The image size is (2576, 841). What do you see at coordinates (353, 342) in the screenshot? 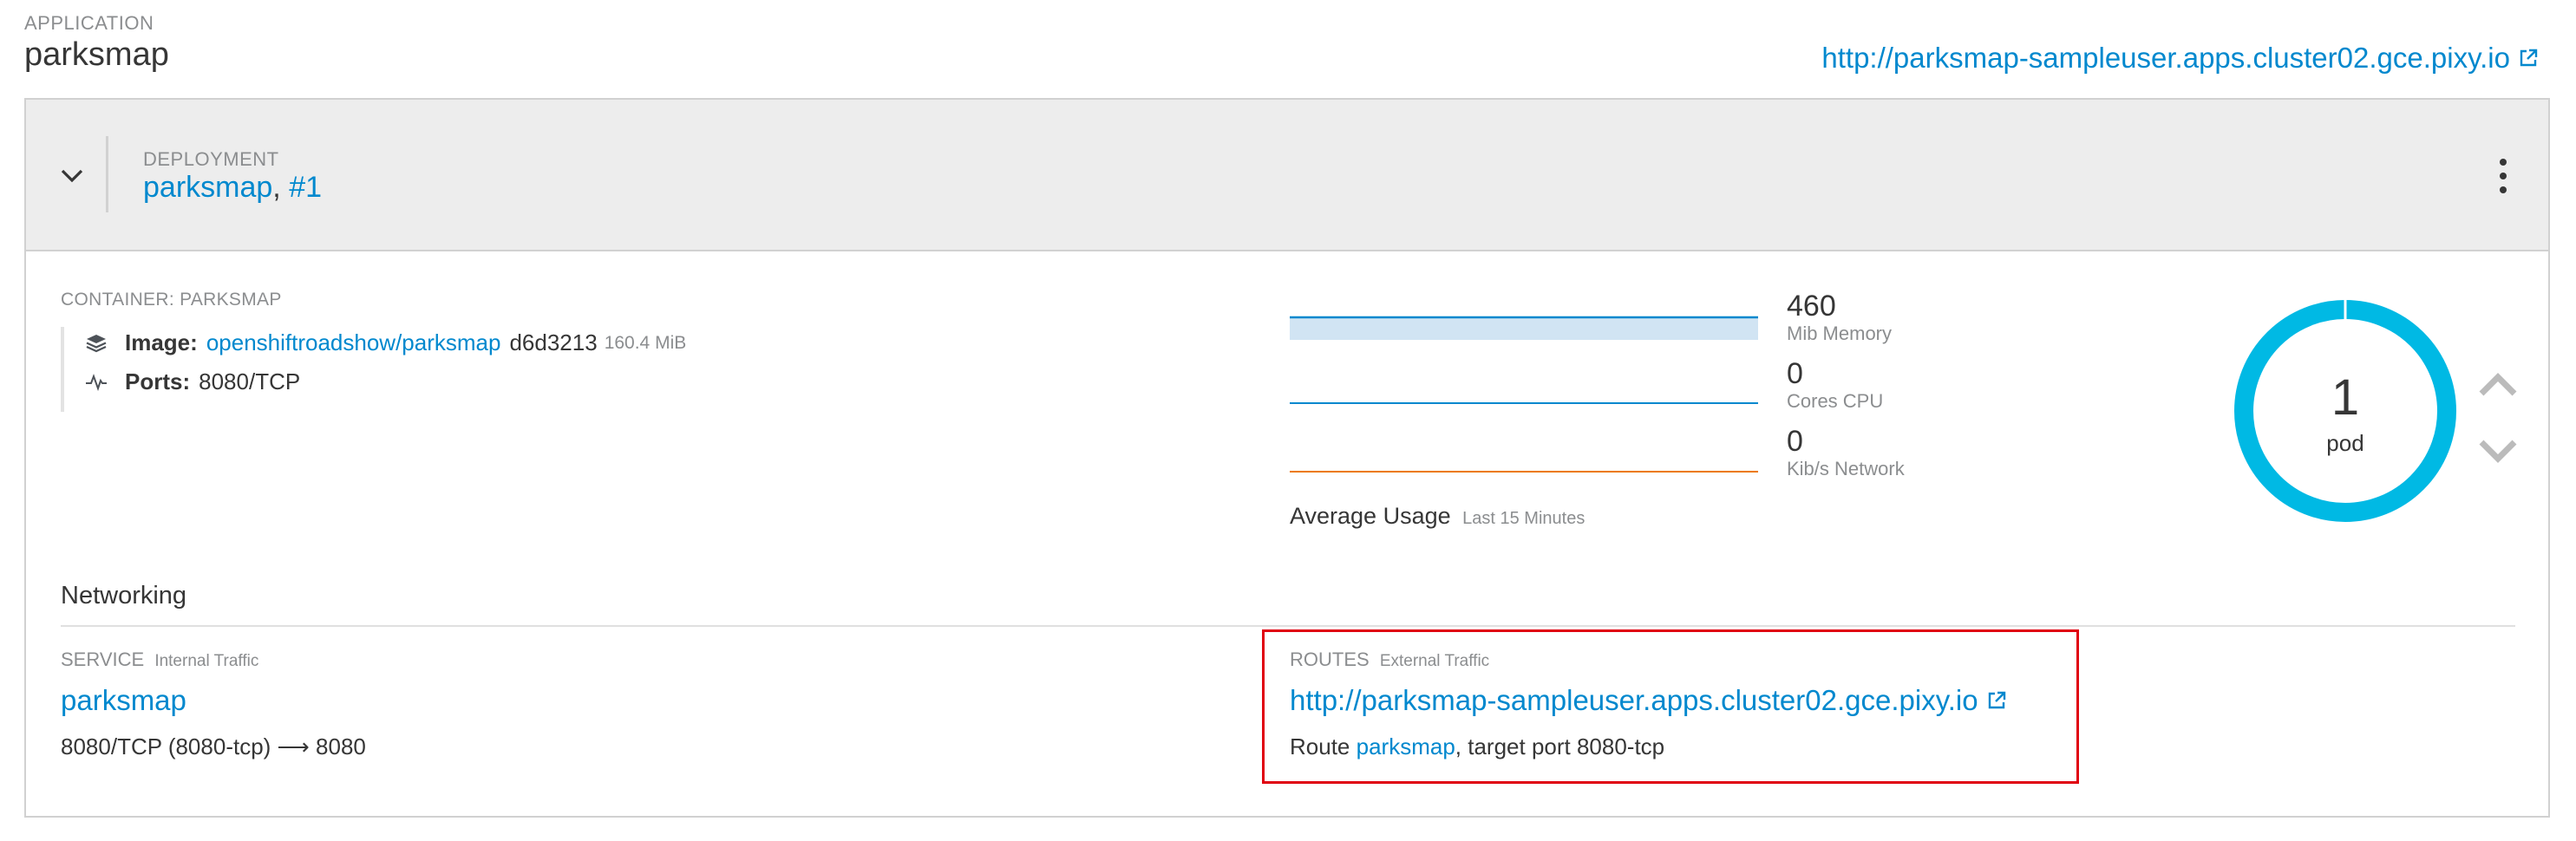
I see `image-name-link: openshiftroadshow/parksmap` at bounding box center [353, 342].